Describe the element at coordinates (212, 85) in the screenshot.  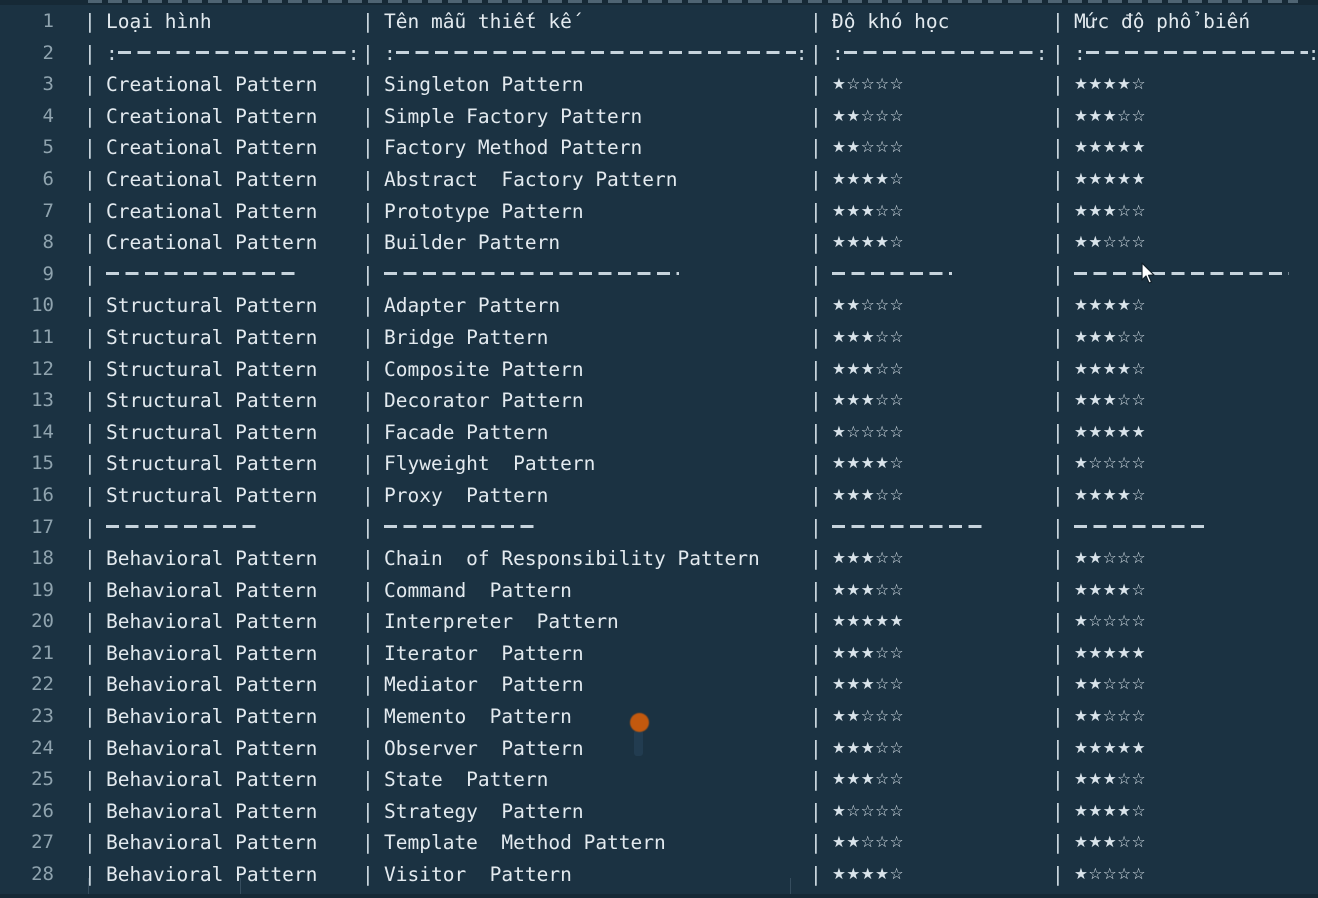
I see `cell-pattern-type: Creational Pattern` at that location.